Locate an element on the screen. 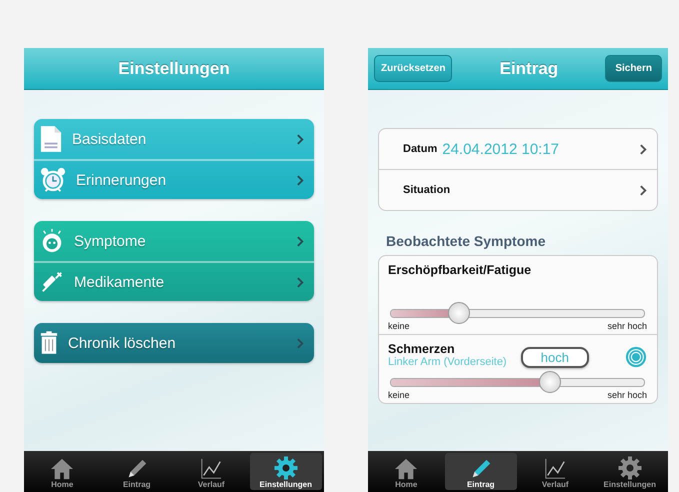 The image size is (679, 492). menu-item: Chronik löschen is located at coordinates (174, 343).